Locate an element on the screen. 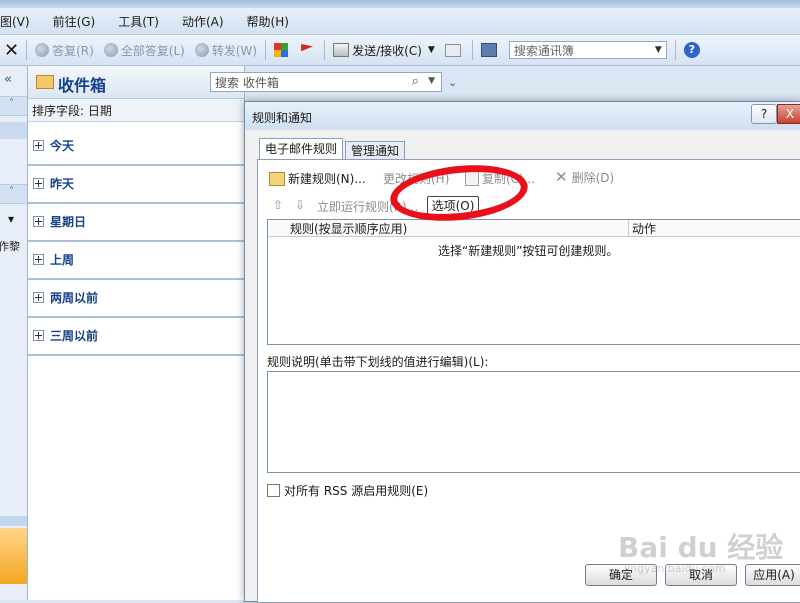 Image resolution: width=800 pixels, height=603 pixels. reply-button: 答复(R) is located at coordinates (64, 50).